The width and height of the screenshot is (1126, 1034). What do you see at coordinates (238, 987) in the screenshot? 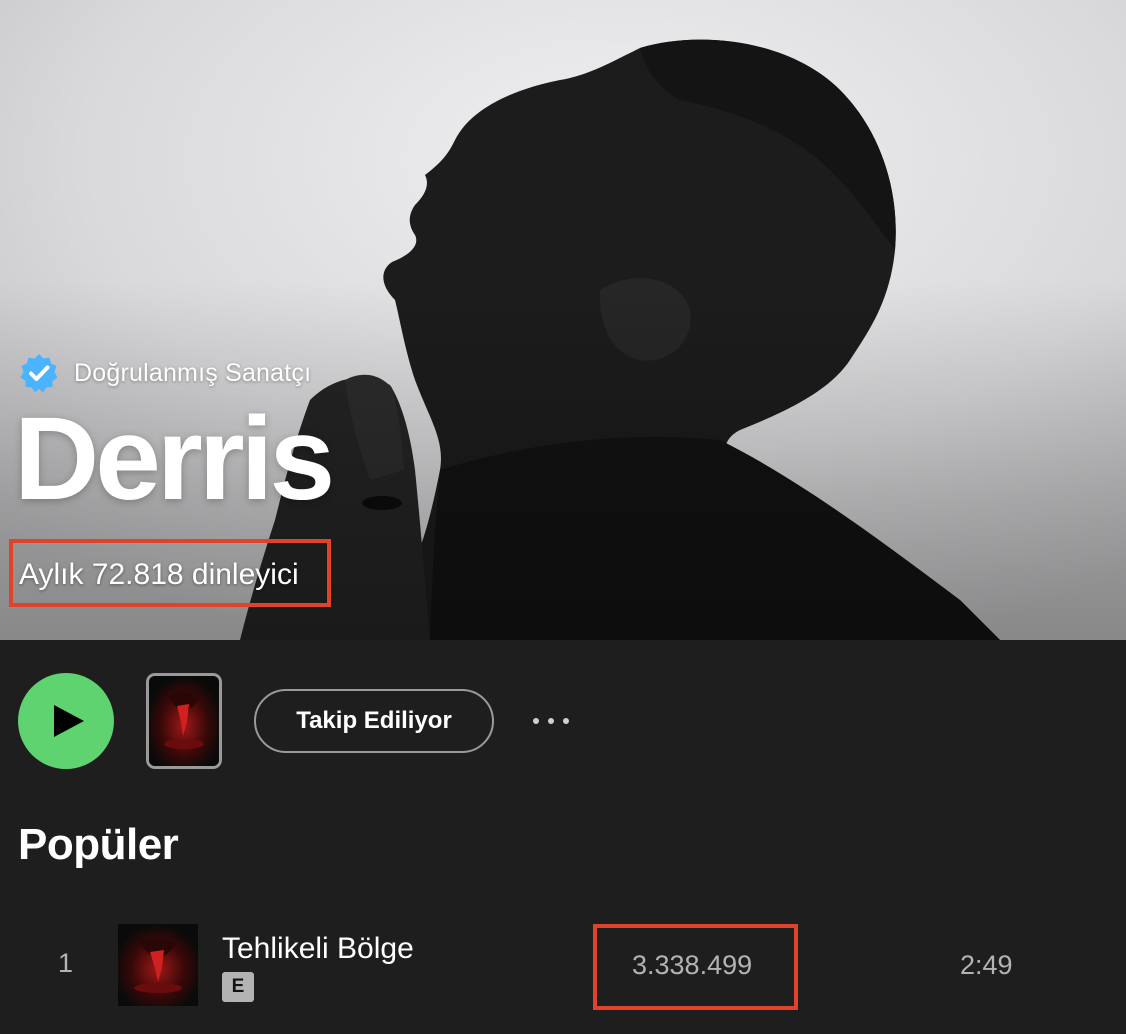
I see `explicit-badge: E` at bounding box center [238, 987].